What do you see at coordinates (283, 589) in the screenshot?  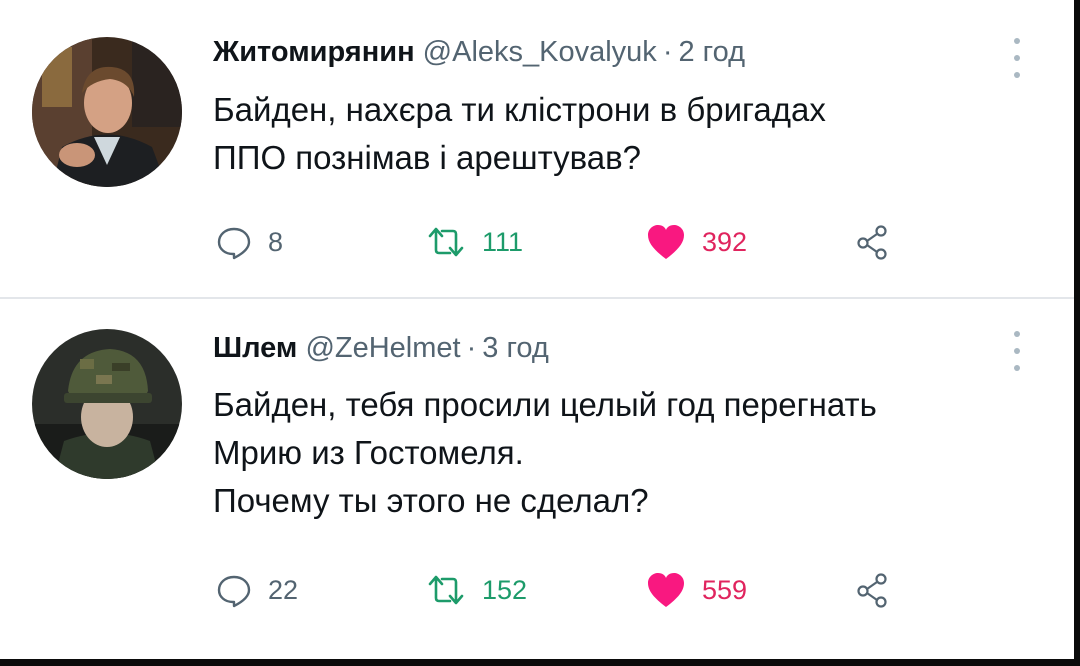 I see `reply-count: 22` at bounding box center [283, 589].